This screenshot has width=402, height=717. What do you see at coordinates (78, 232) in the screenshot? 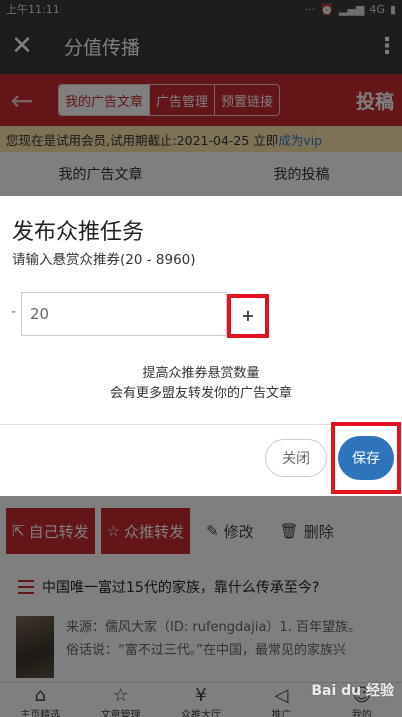
I see `dialog-title: 发布众推任务` at bounding box center [78, 232].